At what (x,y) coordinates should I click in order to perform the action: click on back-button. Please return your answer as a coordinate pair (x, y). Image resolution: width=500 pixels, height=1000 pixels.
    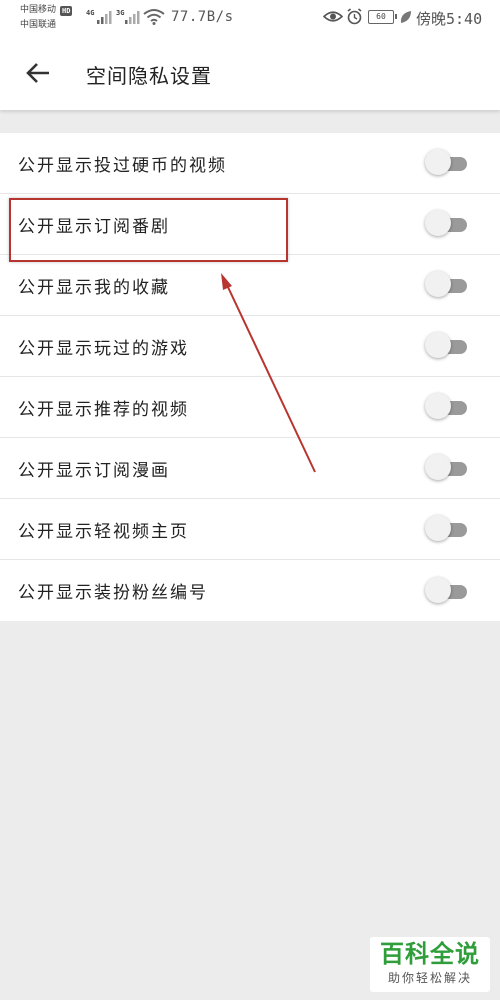
    Looking at the image, I should click on (38, 73).